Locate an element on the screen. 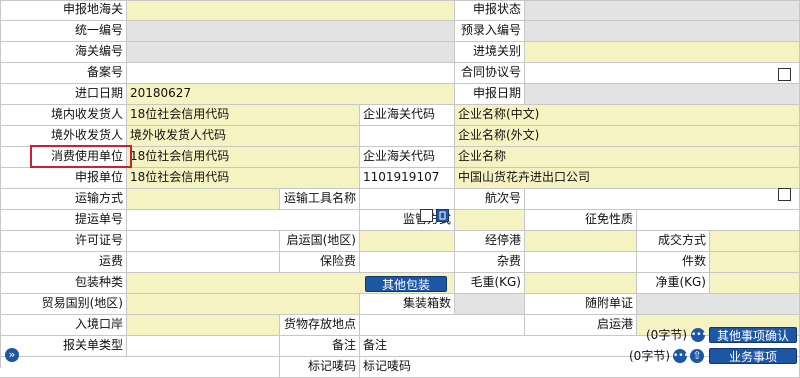  field-r16-c1 is located at coordinates (203, 346).